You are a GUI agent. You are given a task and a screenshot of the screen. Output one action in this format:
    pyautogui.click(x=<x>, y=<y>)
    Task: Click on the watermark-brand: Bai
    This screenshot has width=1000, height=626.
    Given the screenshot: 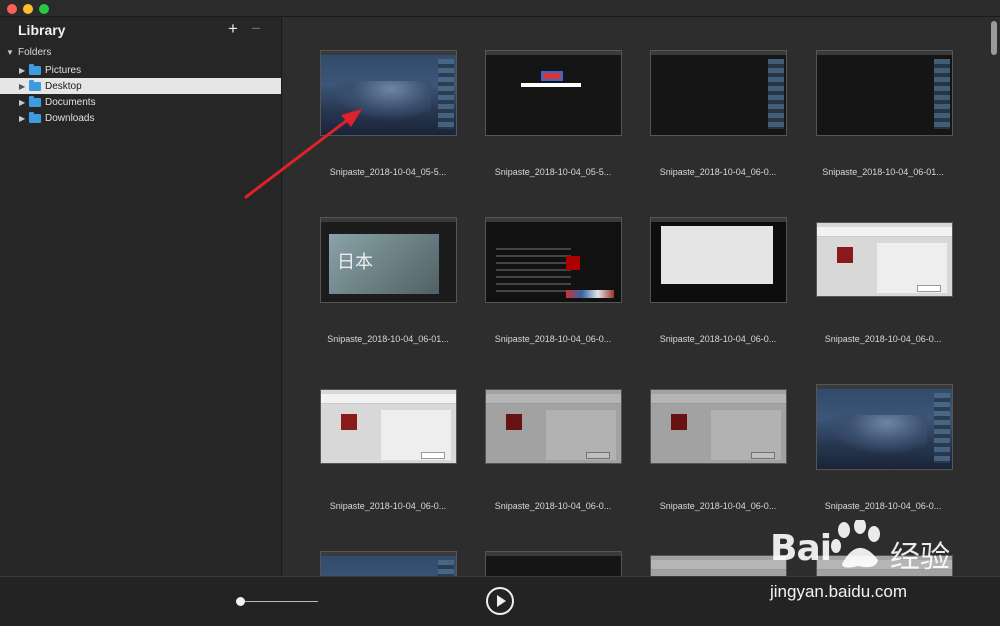 What is the action you would take?
    pyautogui.click(x=801, y=548)
    